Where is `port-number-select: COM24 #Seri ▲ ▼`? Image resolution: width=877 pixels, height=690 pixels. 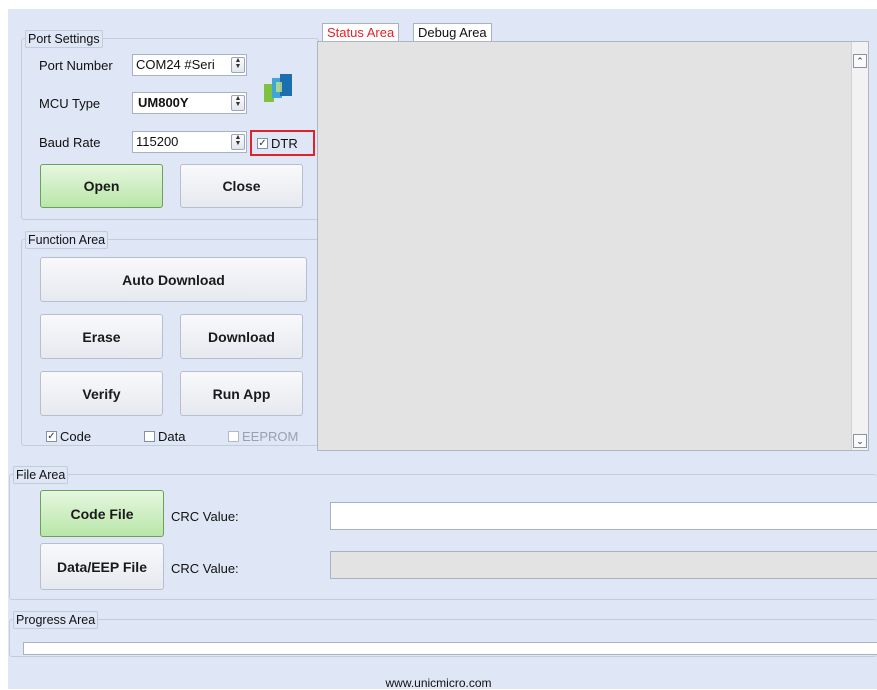
port-number-select: COM24 #Seri ▲ ▼ is located at coordinates (189, 65).